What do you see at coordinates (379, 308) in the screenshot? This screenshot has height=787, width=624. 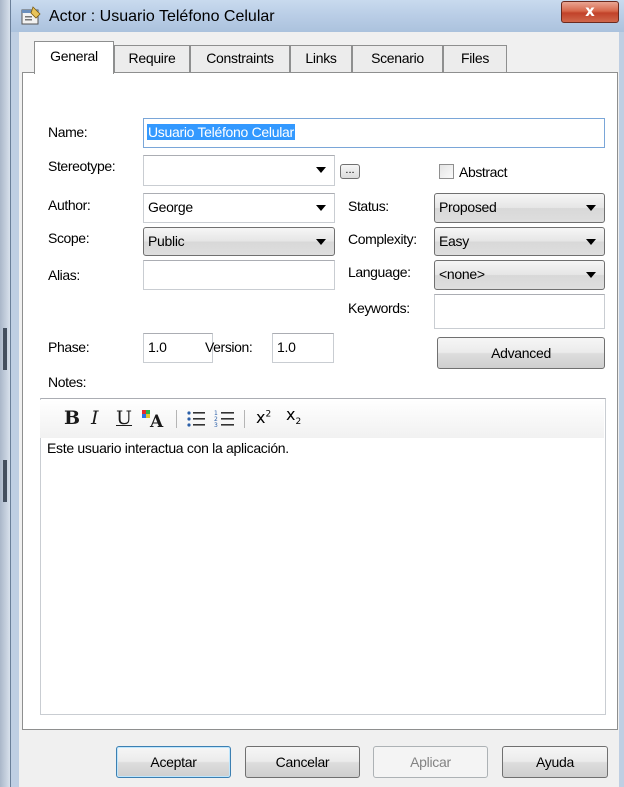 I see `keywords-label: Keywords:` at bounding box center [379, 308].